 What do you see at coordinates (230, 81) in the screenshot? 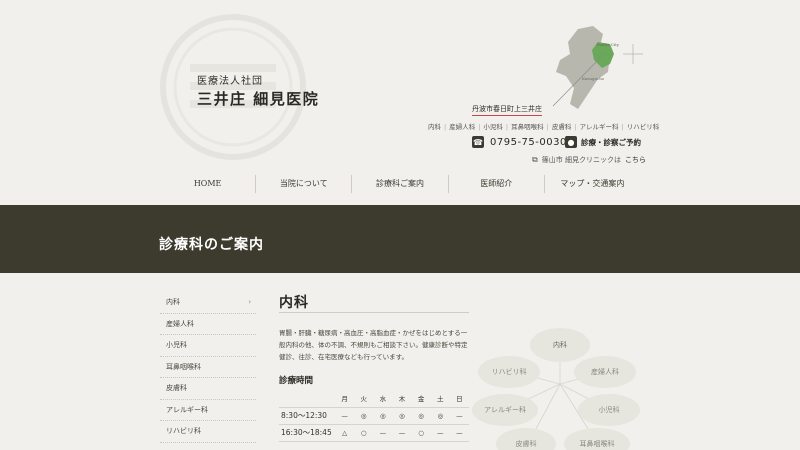
I see `clinic-subtitle: 医療法人社団` at bounding box center [230, 81].